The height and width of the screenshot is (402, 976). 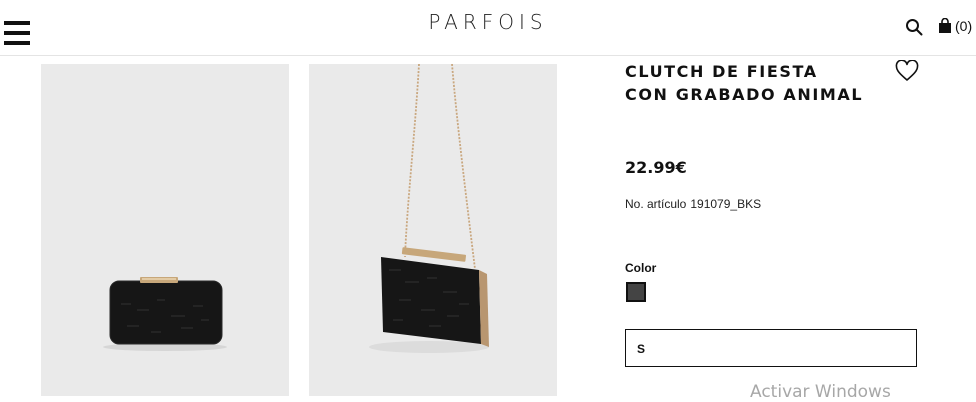 What do you see at coordinates (914, 27) in the screenshot?
I see `search-icon` at bounding box center [914, 27].